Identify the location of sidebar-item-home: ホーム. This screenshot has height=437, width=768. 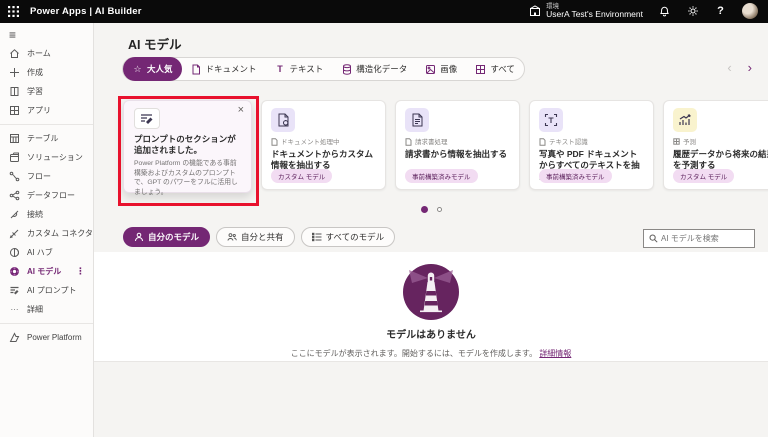
(46, 53).